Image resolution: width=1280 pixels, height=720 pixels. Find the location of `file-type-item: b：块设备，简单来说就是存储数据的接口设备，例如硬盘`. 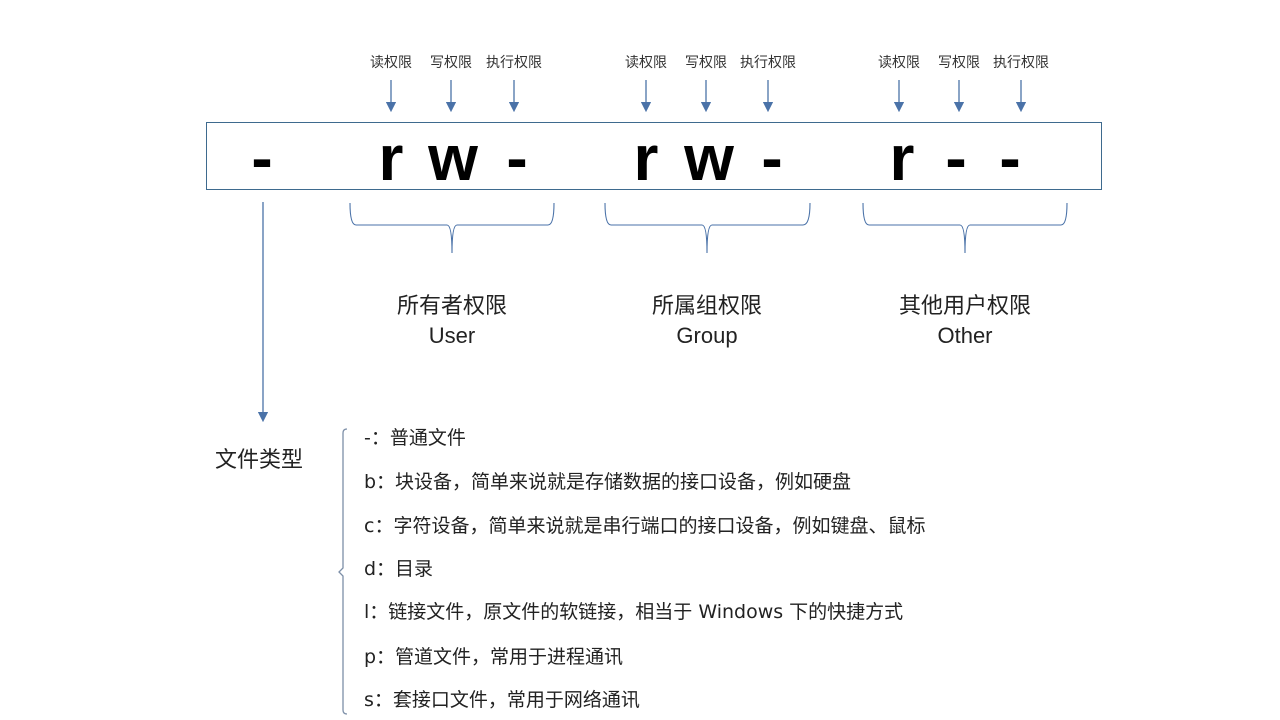

file-type-item: b：块设备，简单来说就是存储数据的接口设备，例如硬盘 is located at coordinates (608, 482).